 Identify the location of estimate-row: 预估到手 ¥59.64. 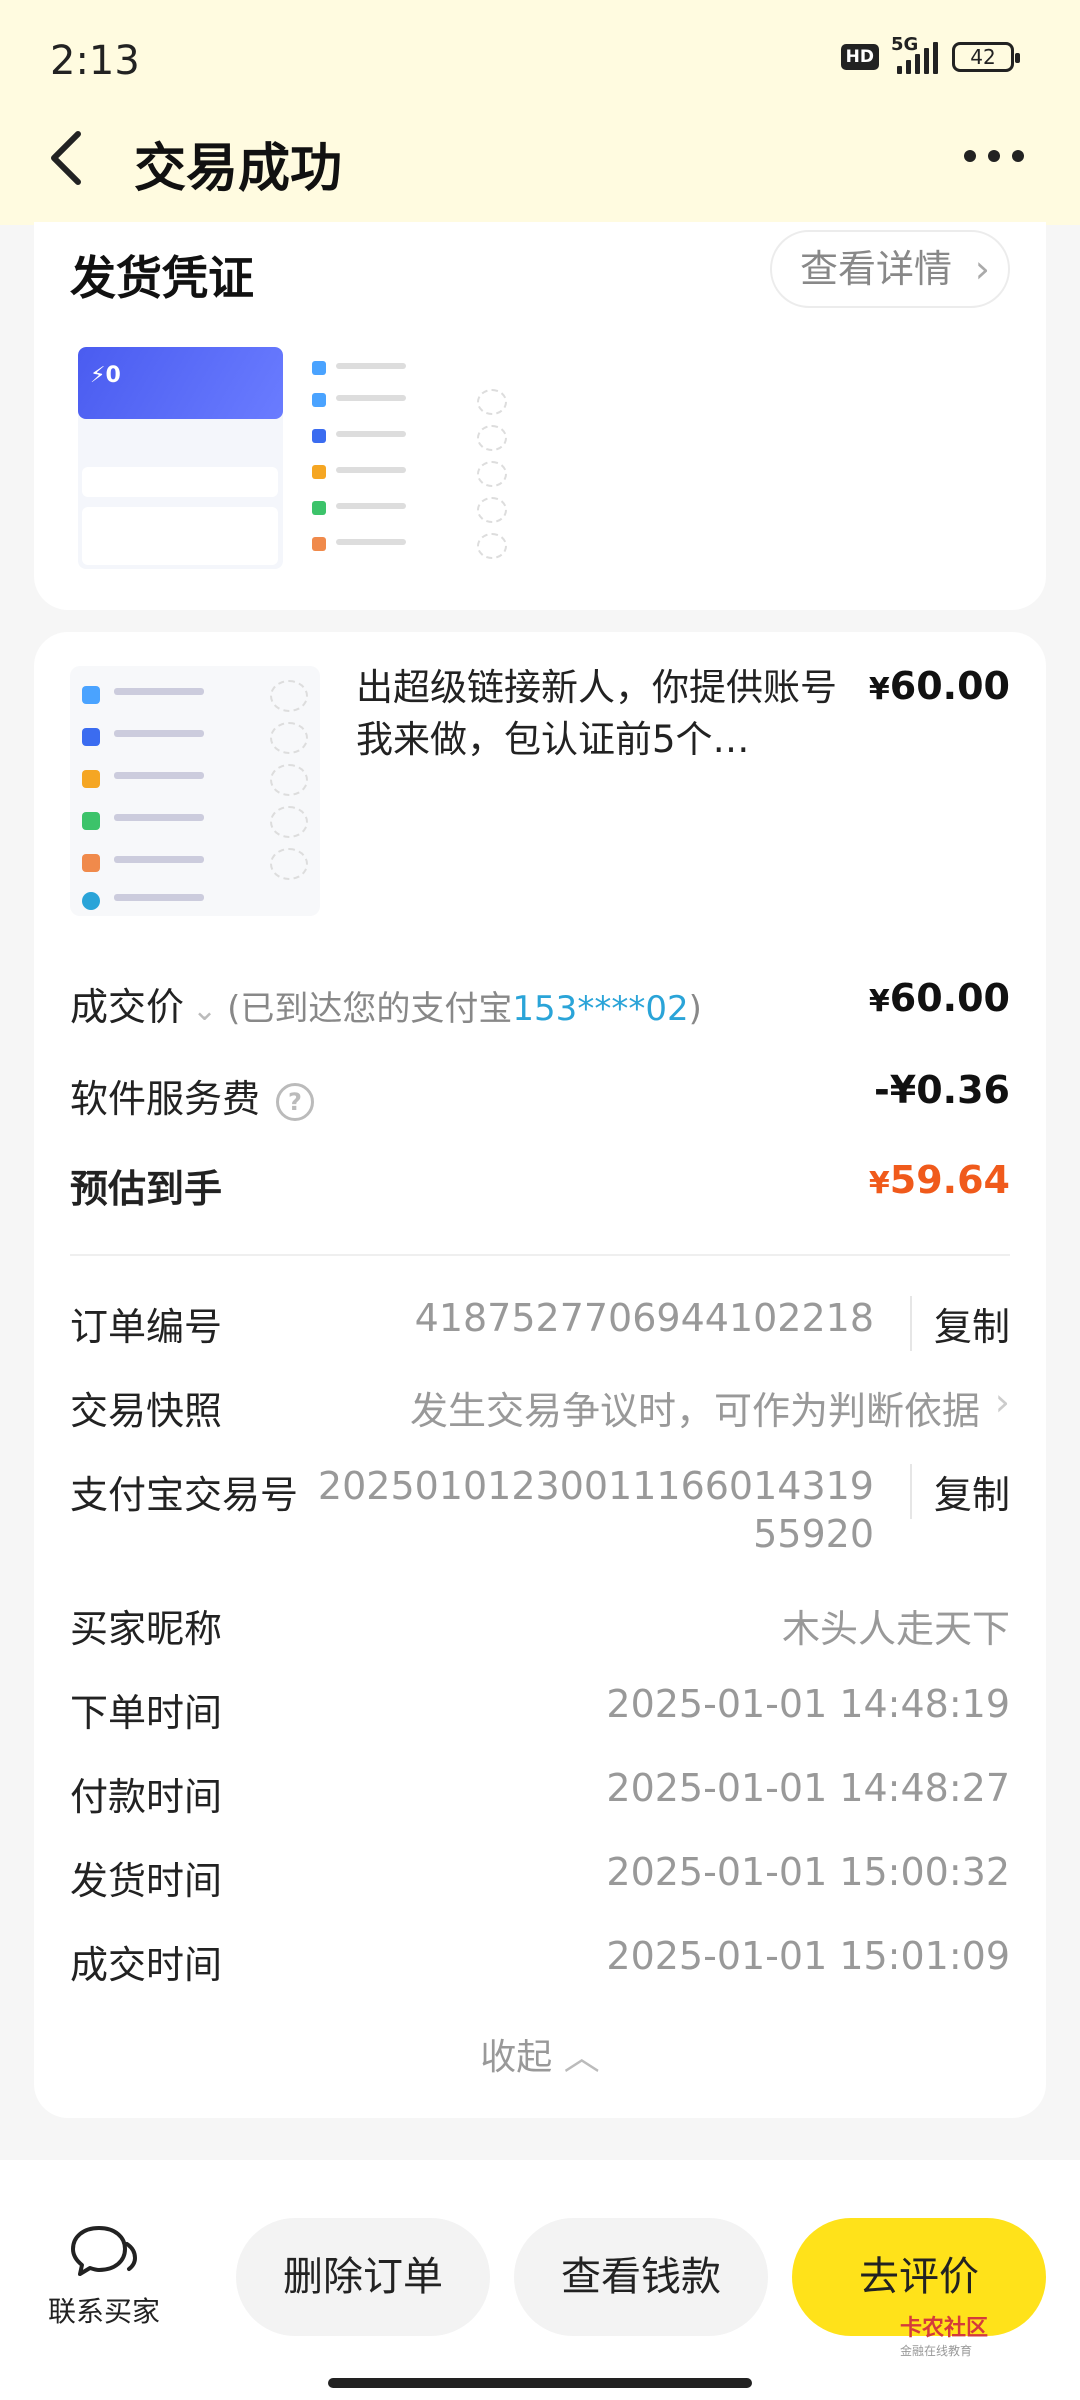
(540, 1188).